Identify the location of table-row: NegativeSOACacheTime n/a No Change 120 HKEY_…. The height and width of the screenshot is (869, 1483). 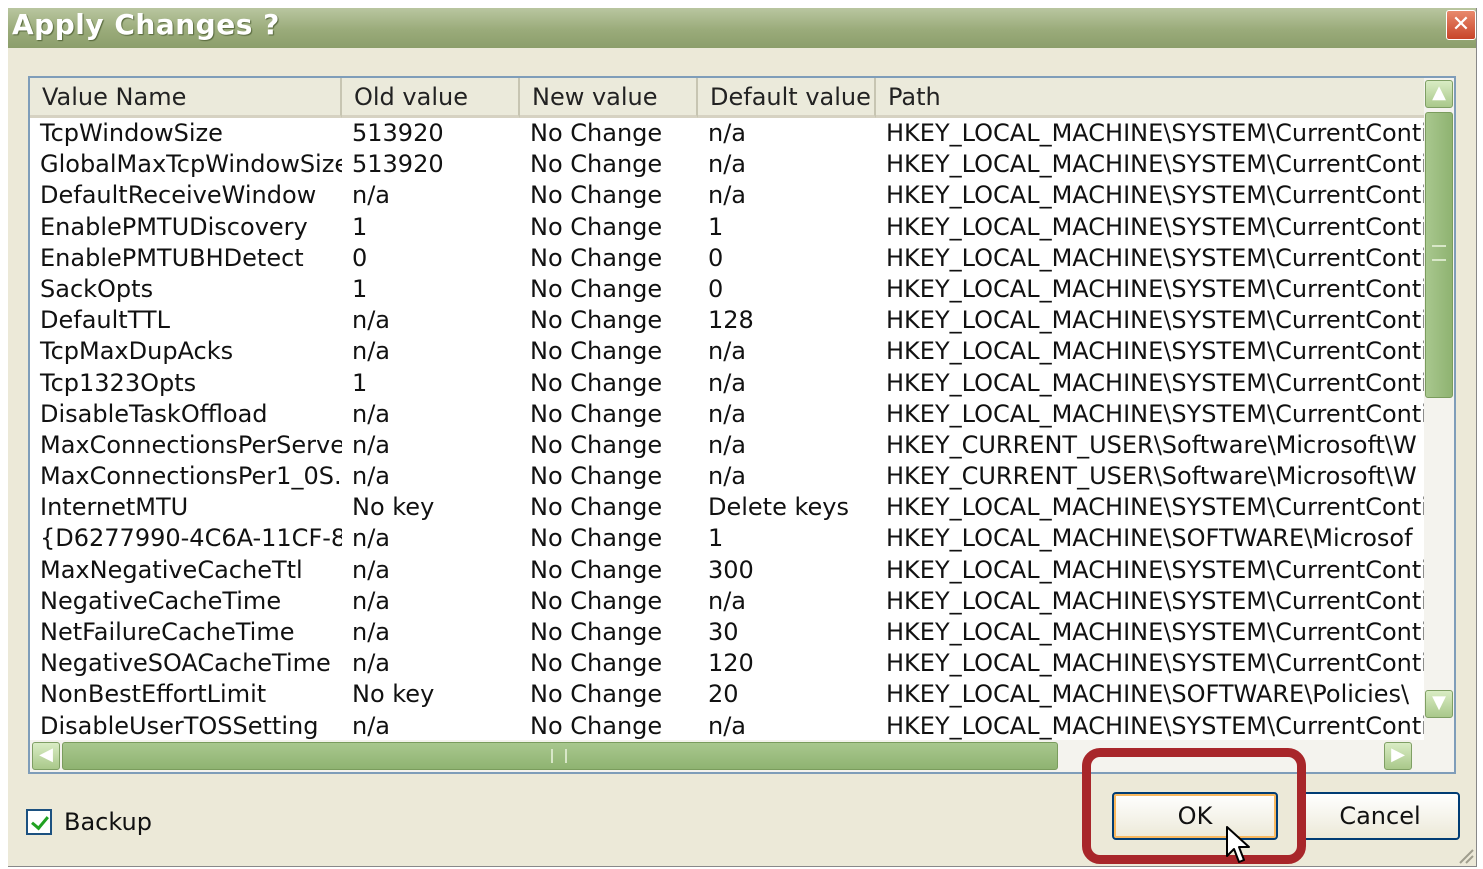
(728, 663).